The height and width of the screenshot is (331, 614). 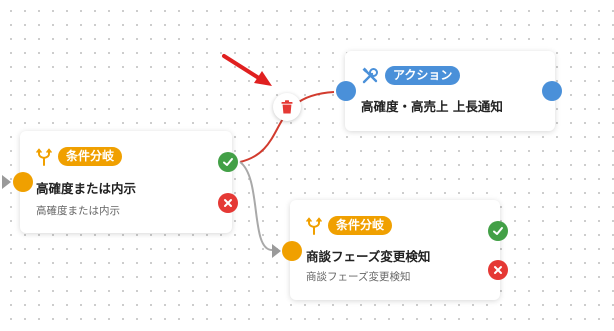 I want to click on red-arrow-icon, so click(x=247, y=70).